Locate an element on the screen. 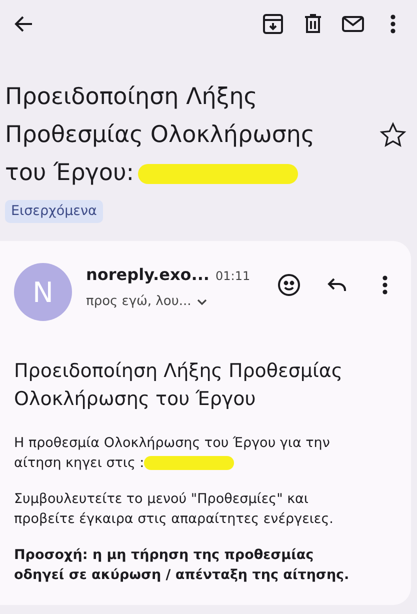 The width and height of the screenshot is (417, 614). star-icon is located at coordinates (394, 135).